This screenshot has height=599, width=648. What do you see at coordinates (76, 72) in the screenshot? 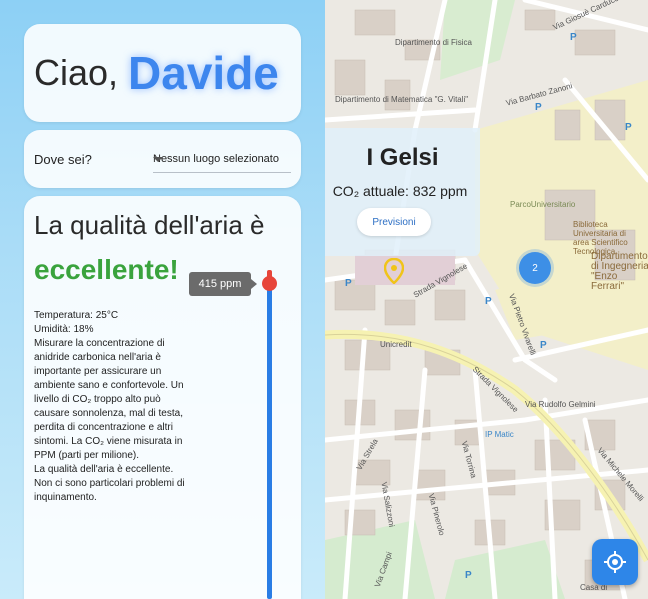
I see `greeting-text: Ciao,` at bounding box center [76, 72].